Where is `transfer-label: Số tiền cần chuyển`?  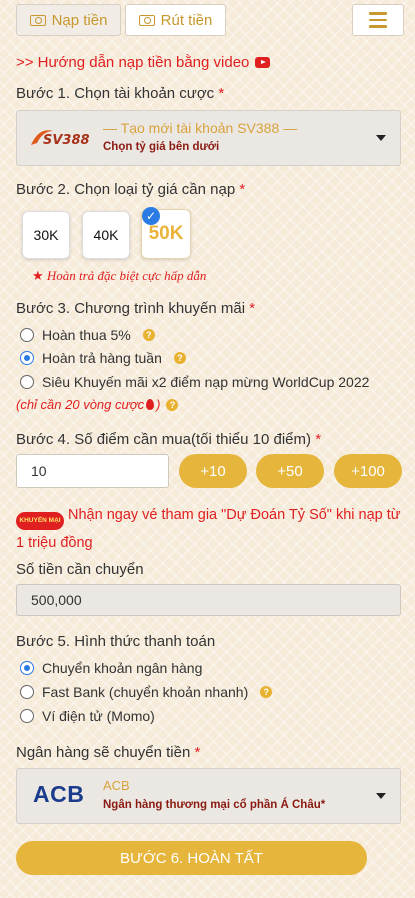 transfer-label: Số tiền cần chuyển is located at coordinates (80, 569).